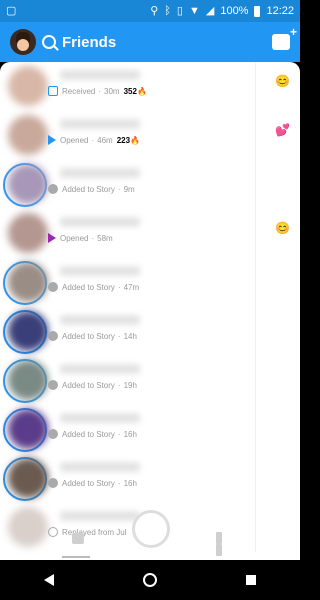  I want to click on status-time: 58m, so click(105, 238).